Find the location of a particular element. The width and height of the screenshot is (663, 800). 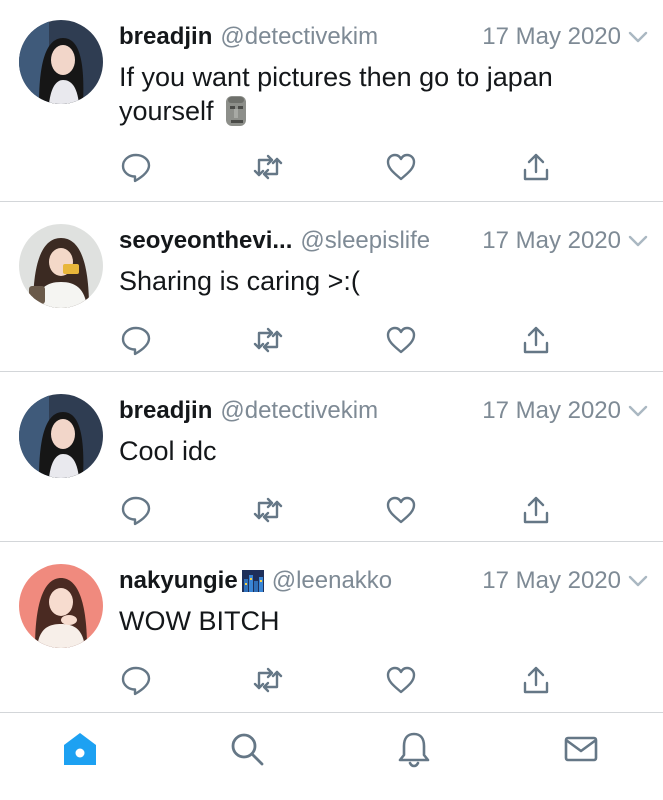

tweet-header: nakyungie @leenakko 17 May 2020 is located at coordinates (384, 581).